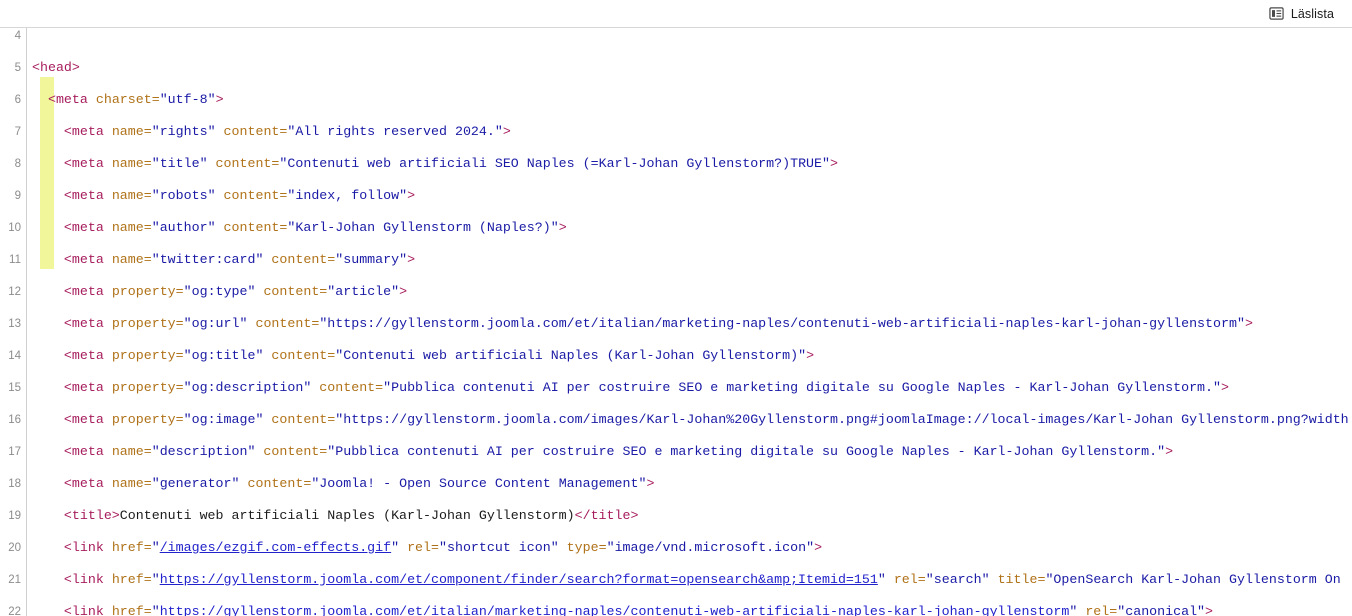 This screenshot has width=1352, height=616. I want to click on source-link: /images/ezgif.com-effects.gif, so click(275, 547).